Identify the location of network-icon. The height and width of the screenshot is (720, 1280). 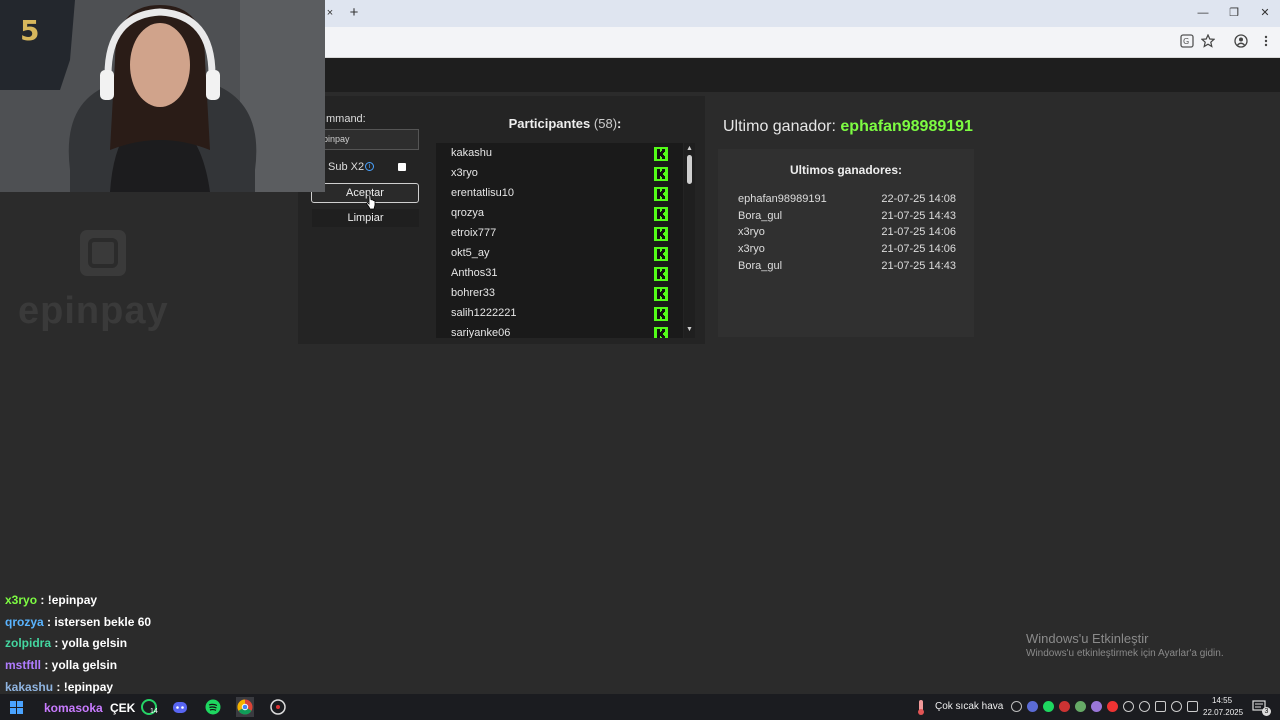
(1192, 706).